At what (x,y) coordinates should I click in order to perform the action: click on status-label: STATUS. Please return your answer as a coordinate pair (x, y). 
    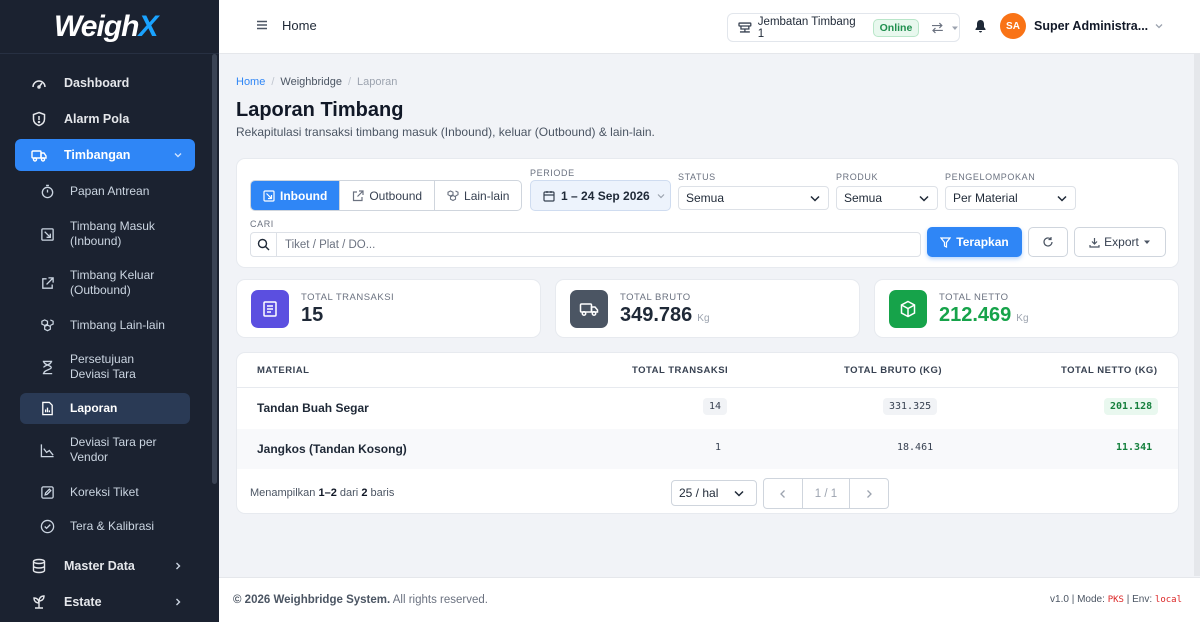
    Looking at the image, I should click on (697, 177).